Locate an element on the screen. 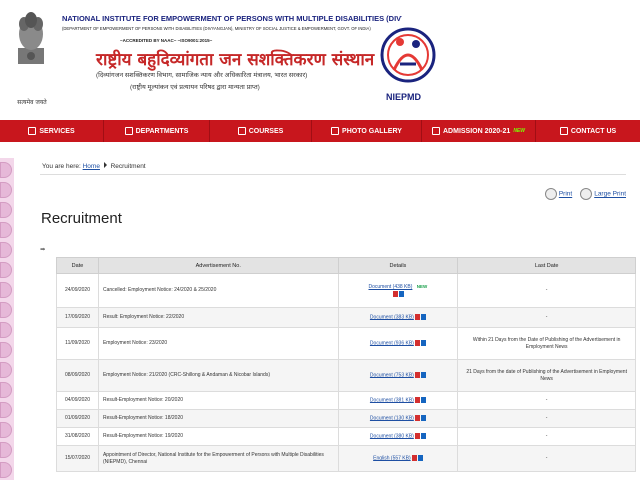  gallery-icon is located at coordinates (335, 131).